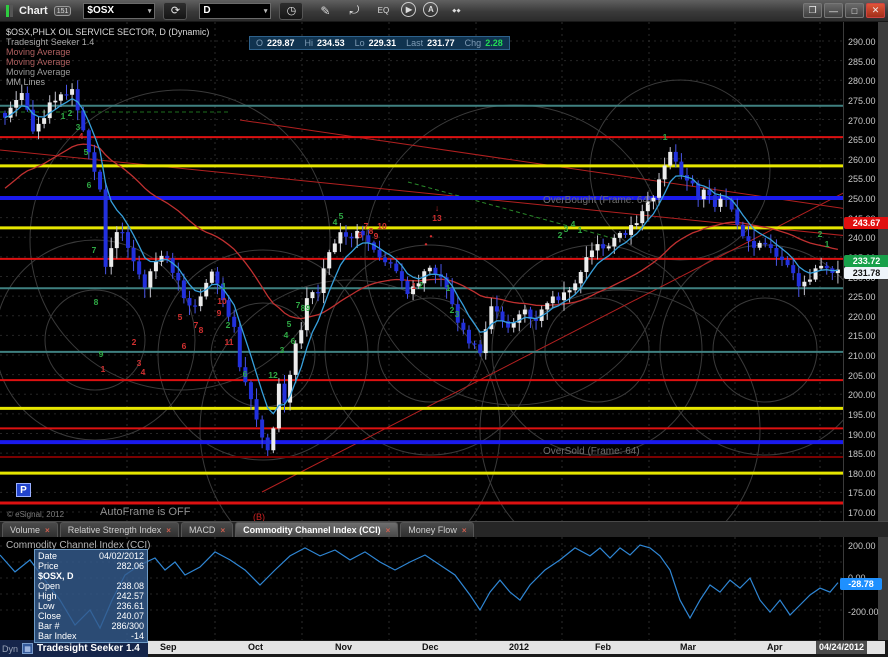 The image size is (888, 657). I want to click on overbought-label: OverBought (Frame: 64), so click(597, 200).